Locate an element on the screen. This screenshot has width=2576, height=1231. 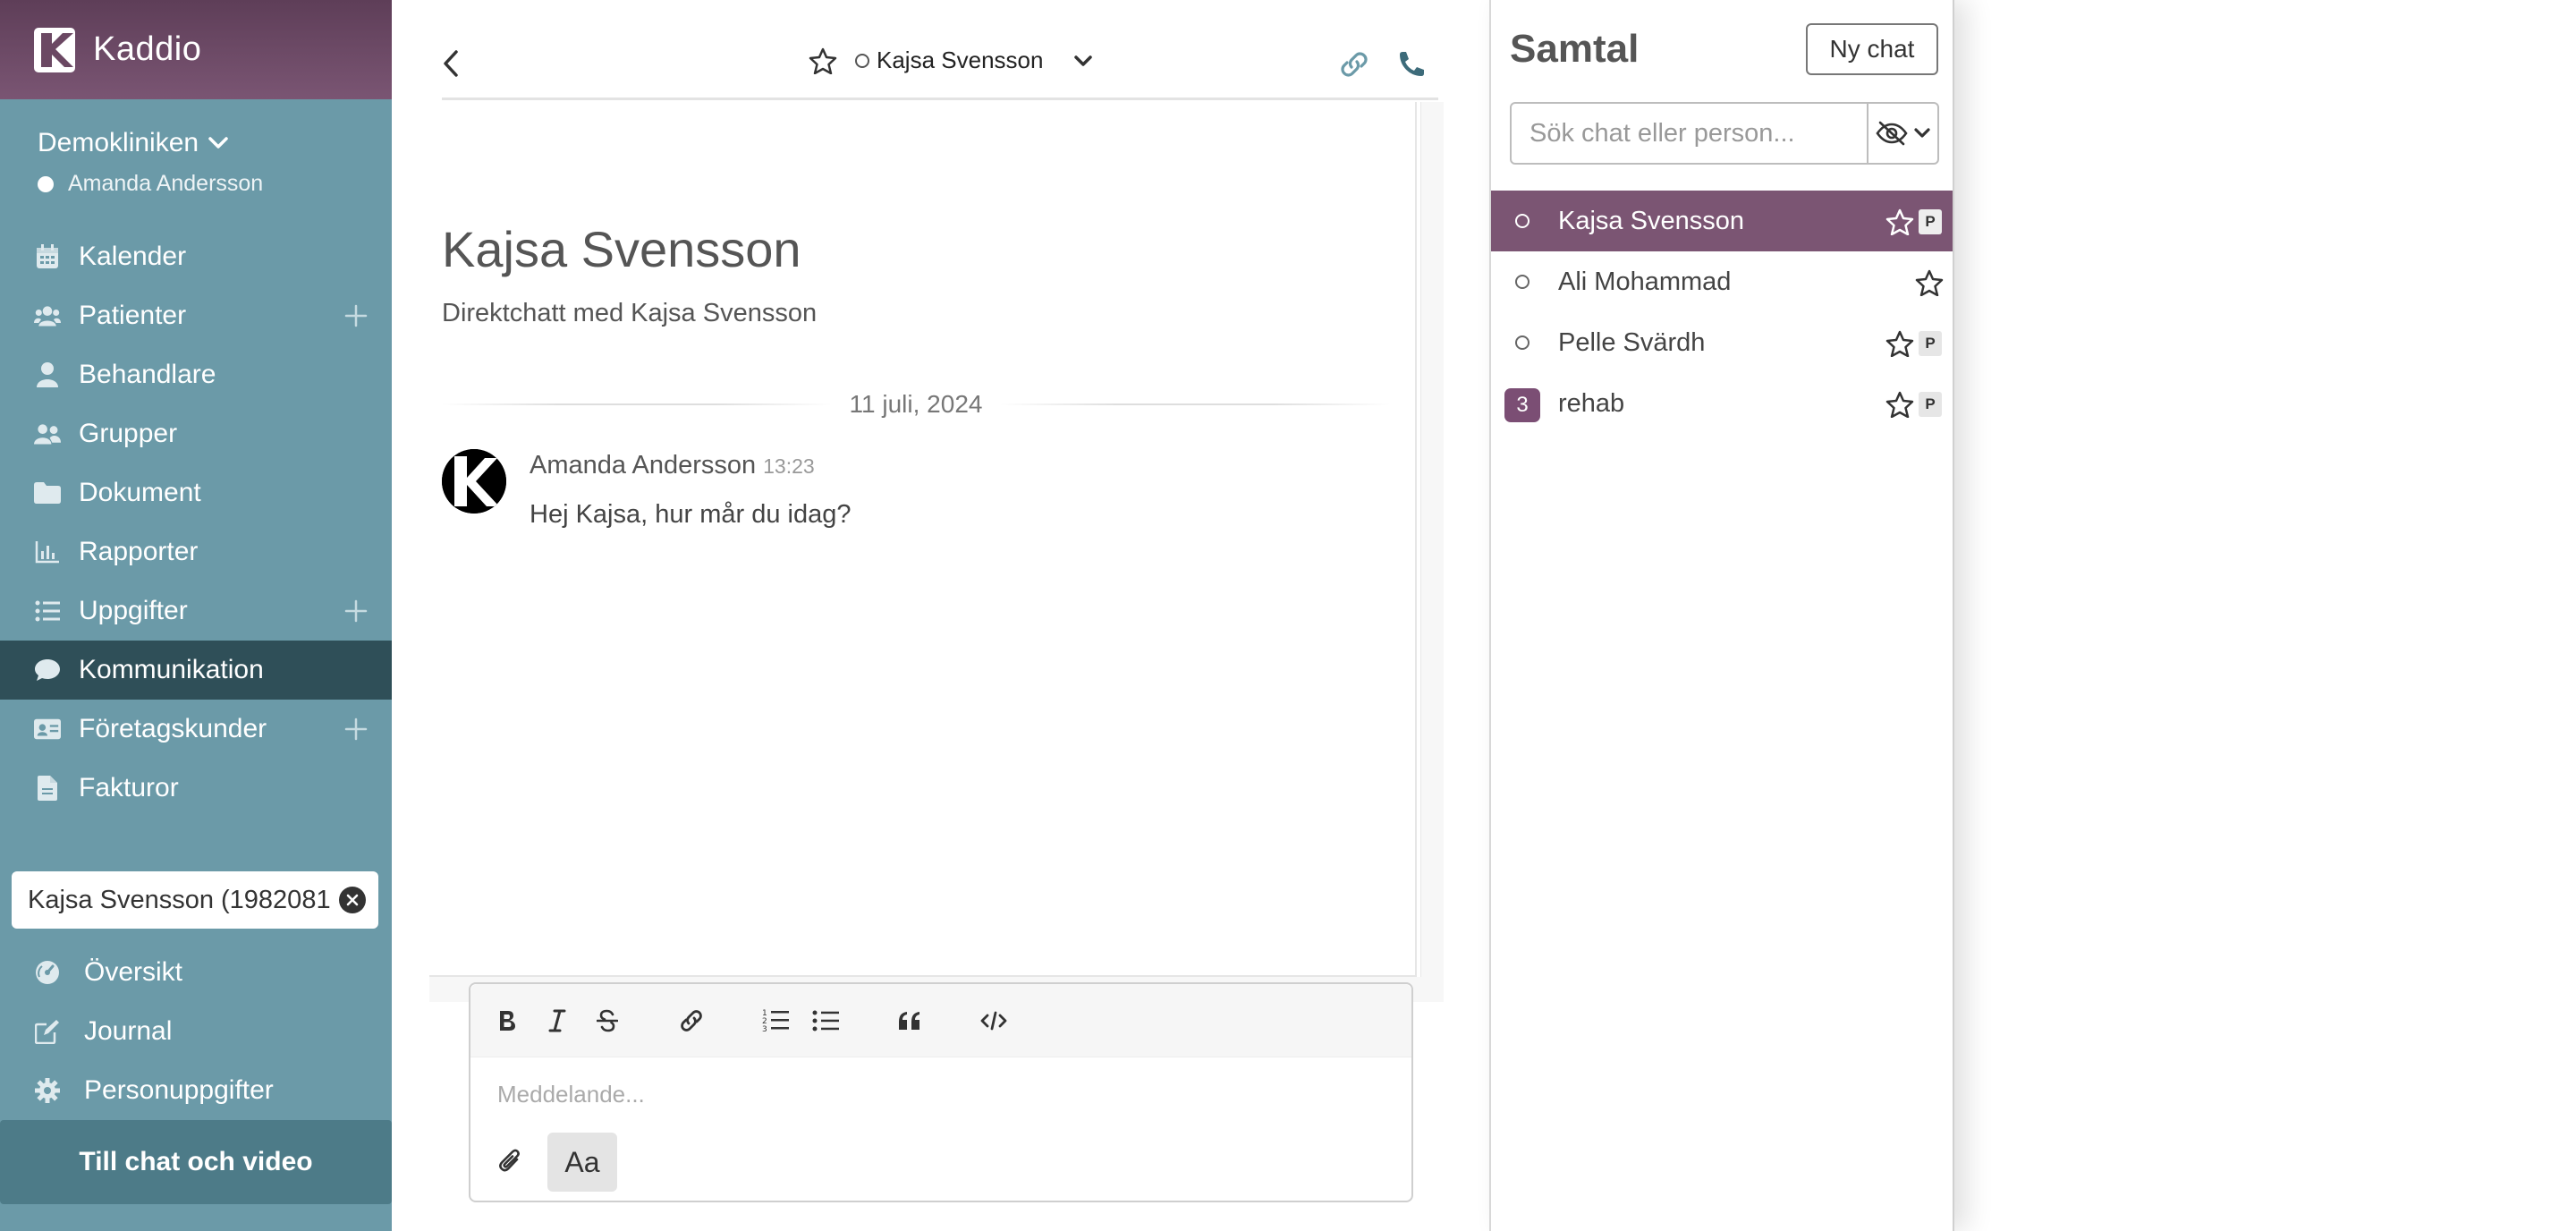
nav-item-foretagskunder: Företagskunder is located at coordinates (196, 729).